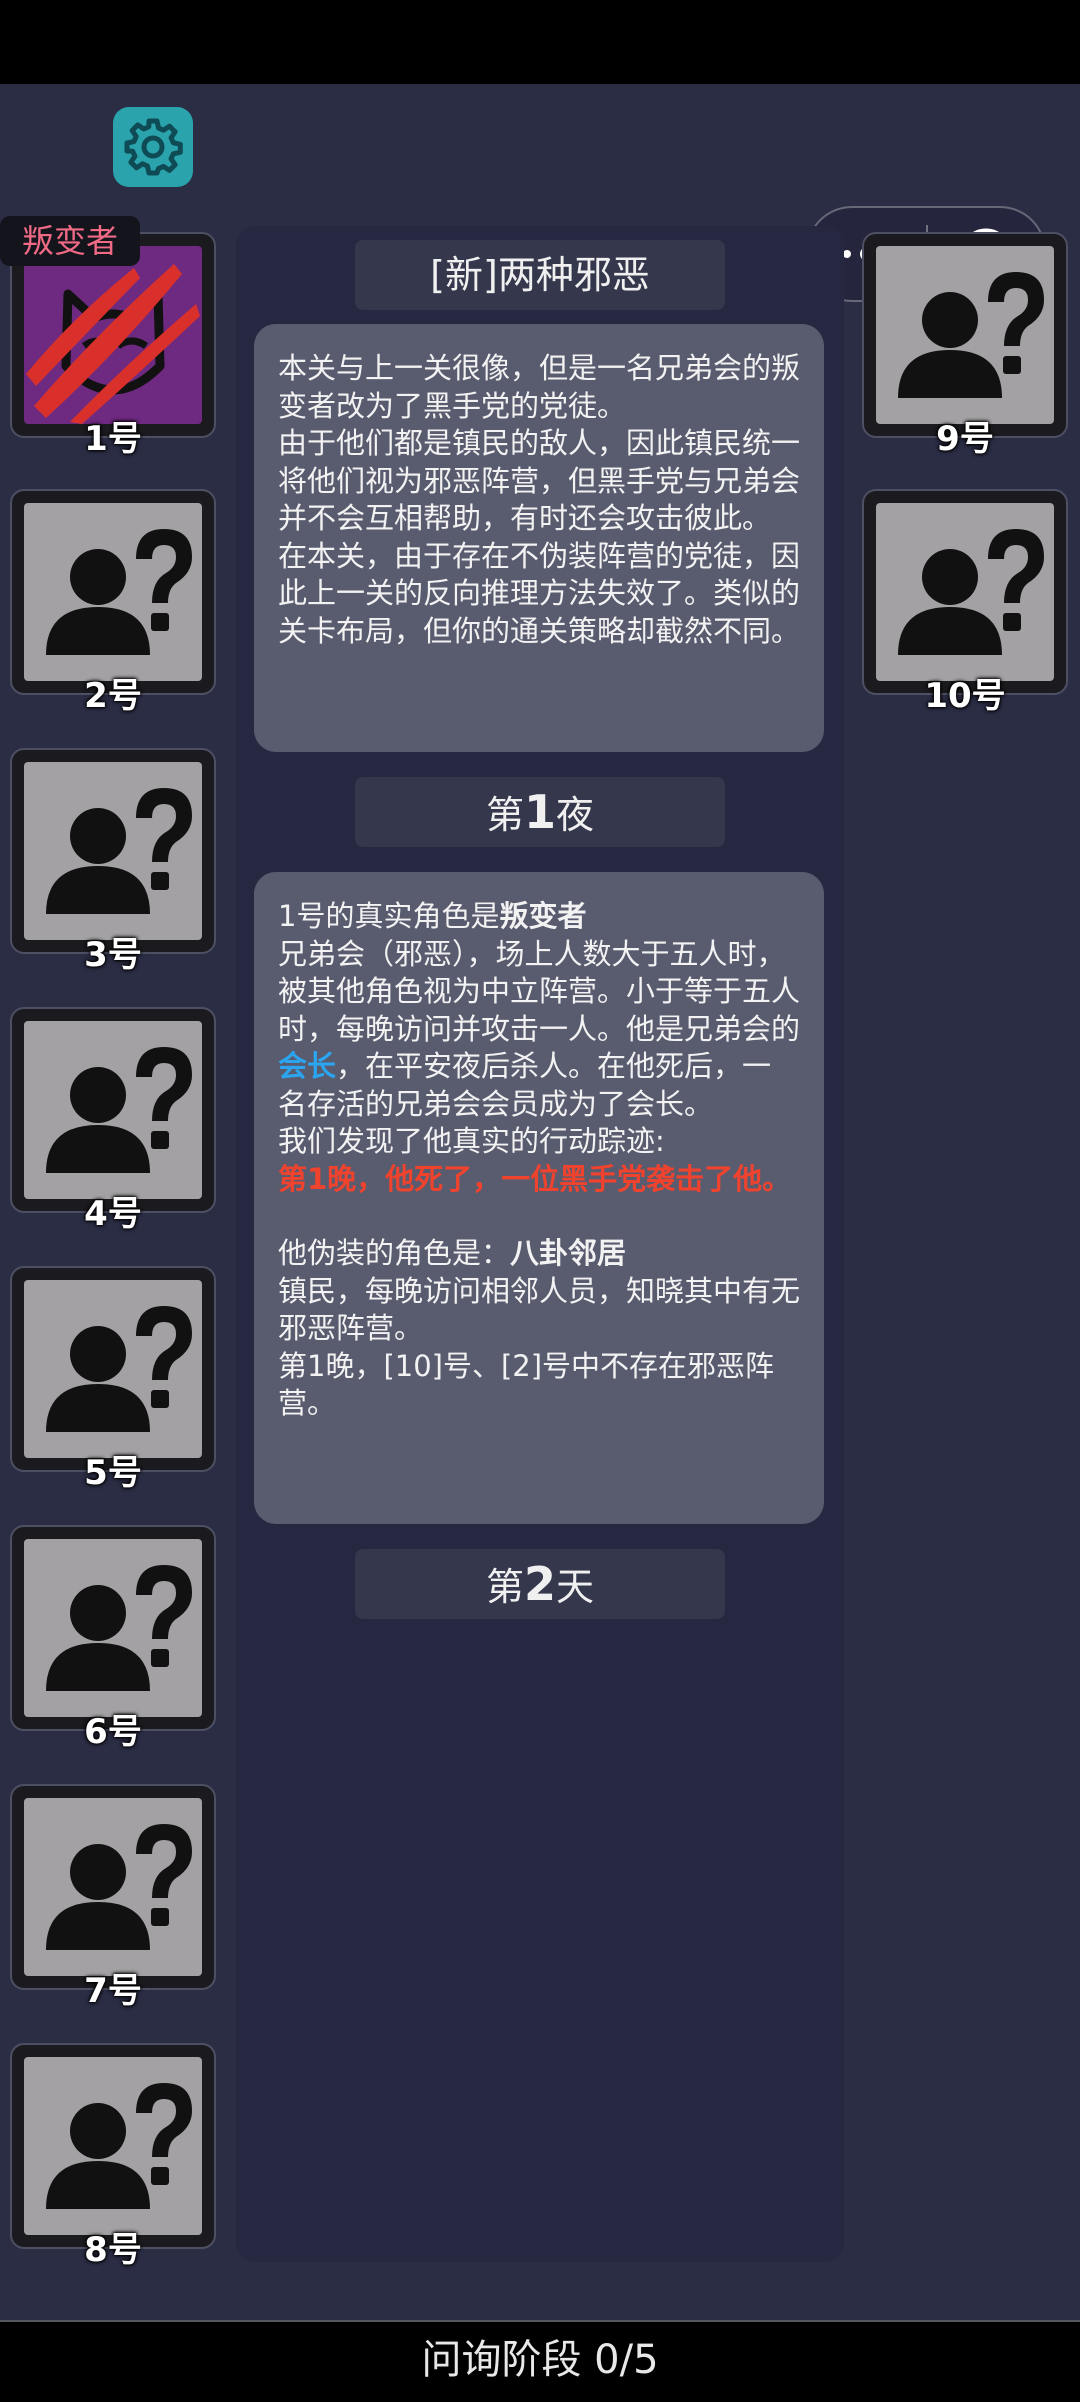 The height and width of the screenshot is (2402, 1080). Describe the element at coordinates (113, 1214) in the screenshot. I see `player-number: 4号` at that location.